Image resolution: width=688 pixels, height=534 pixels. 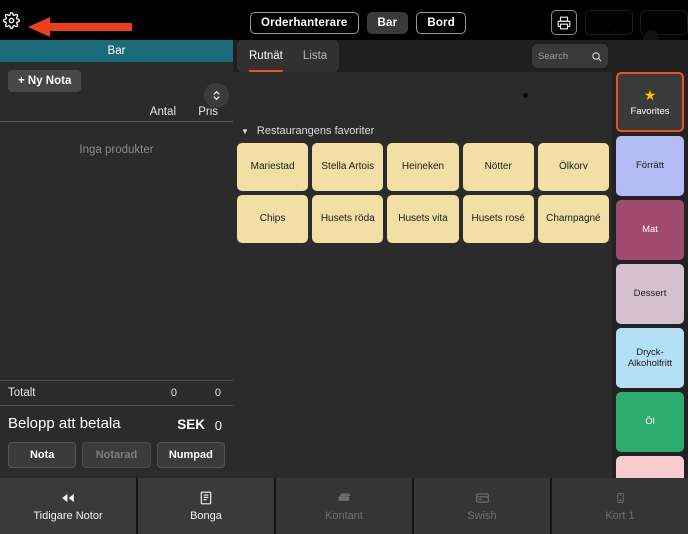 I want to click on amount-due-value: 0, so click(x=218, y=425).